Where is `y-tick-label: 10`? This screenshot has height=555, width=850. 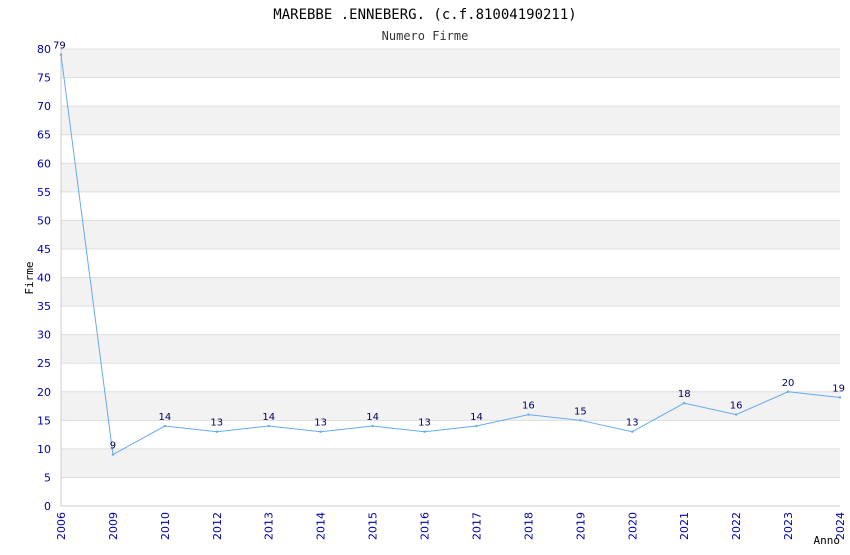 y-tick-label: 10 is located at coordinates (44, 449).